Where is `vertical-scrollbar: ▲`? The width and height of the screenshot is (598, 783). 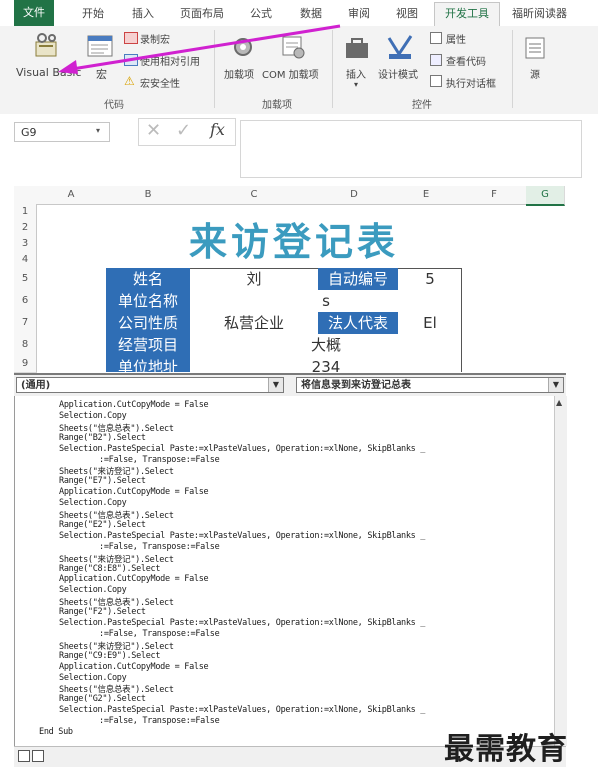
vertical-scrollbar: ▲ is located at coordinates (560, 571).